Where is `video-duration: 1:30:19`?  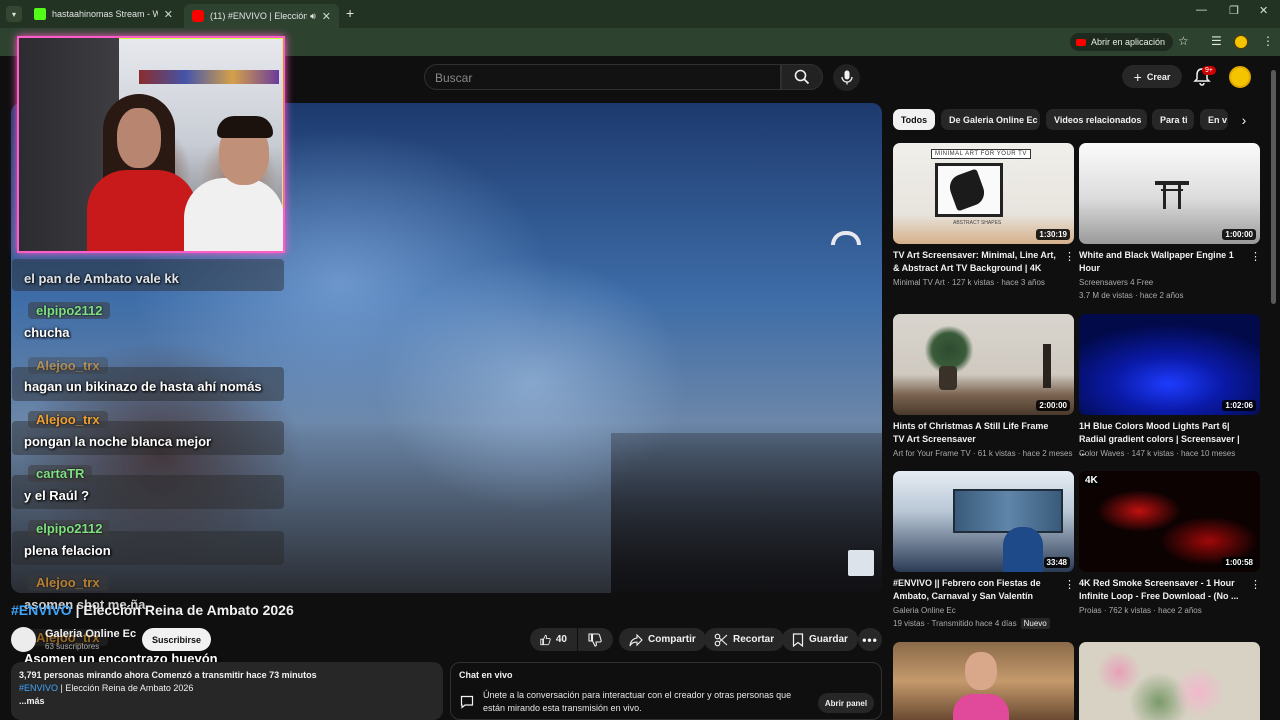 video-duration: 1:30:19 is located at coordinates (1053, 234).